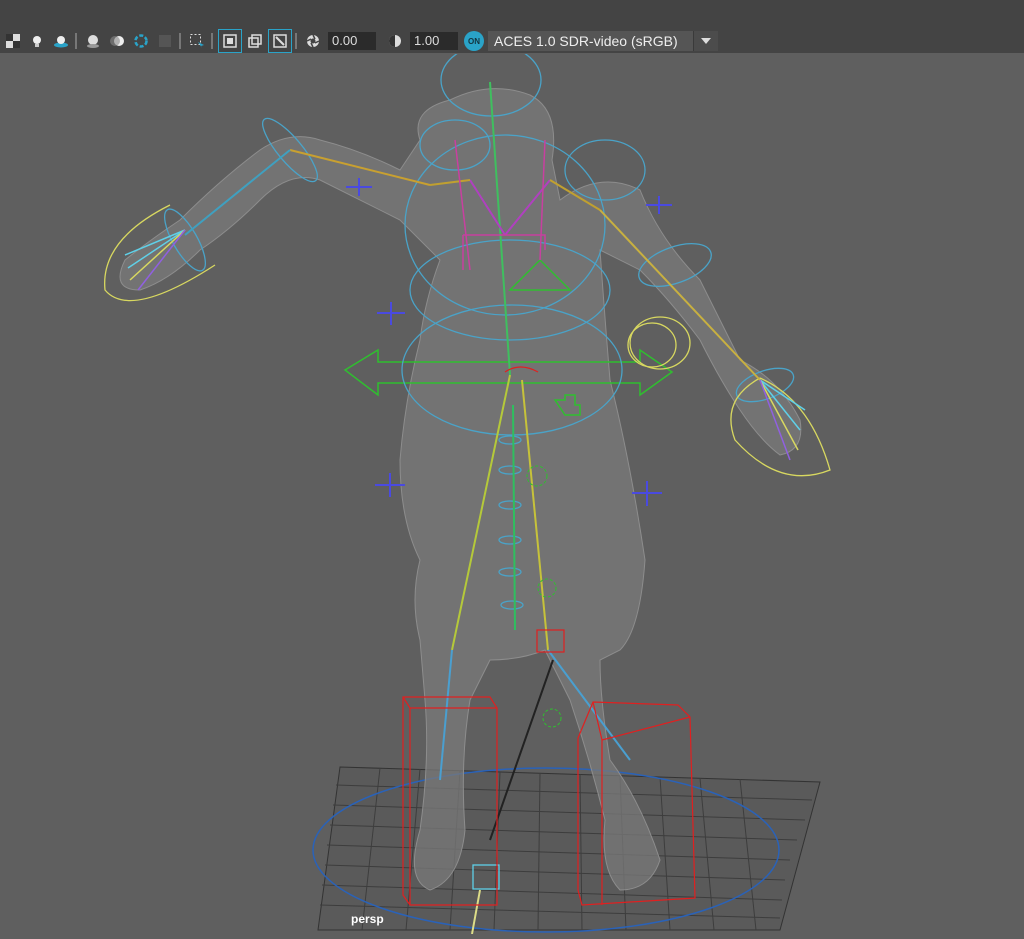 The width and height of the screenshot is (1024, 939). I want to click on chevron-down-icon, so click(705, 41).